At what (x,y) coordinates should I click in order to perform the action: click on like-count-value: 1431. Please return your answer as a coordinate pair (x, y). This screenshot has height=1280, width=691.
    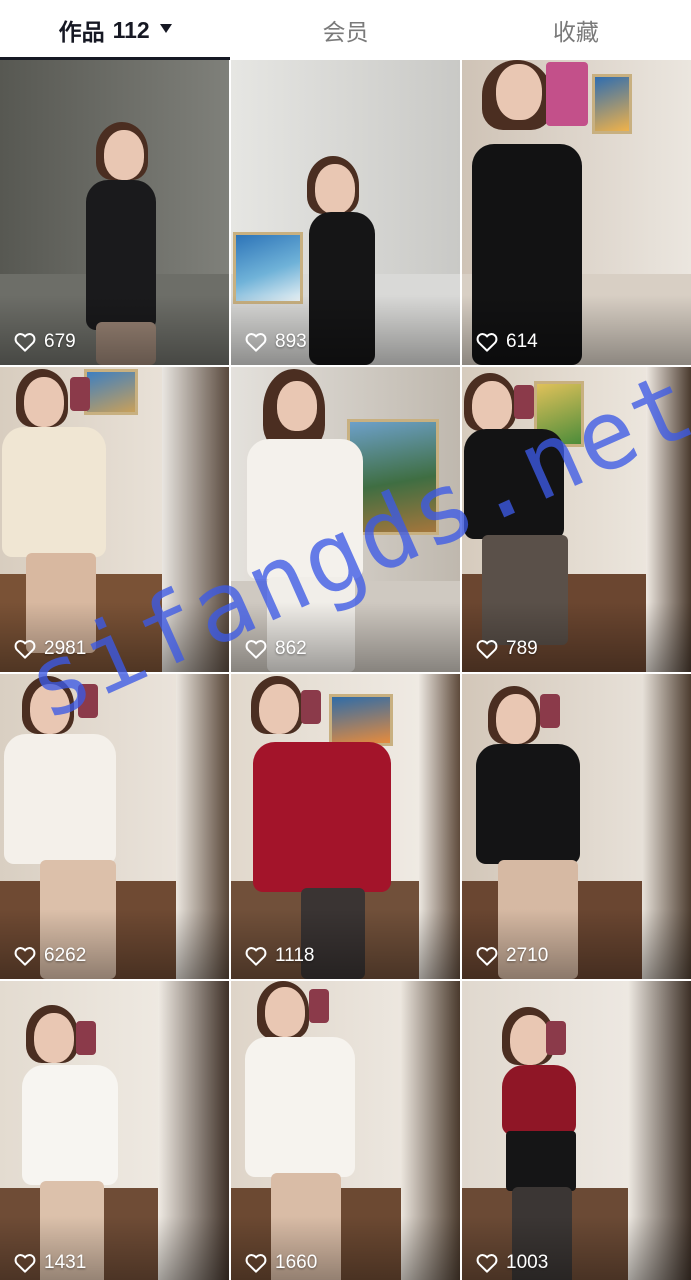
    Looking at the image, I should click on (65, 1262).